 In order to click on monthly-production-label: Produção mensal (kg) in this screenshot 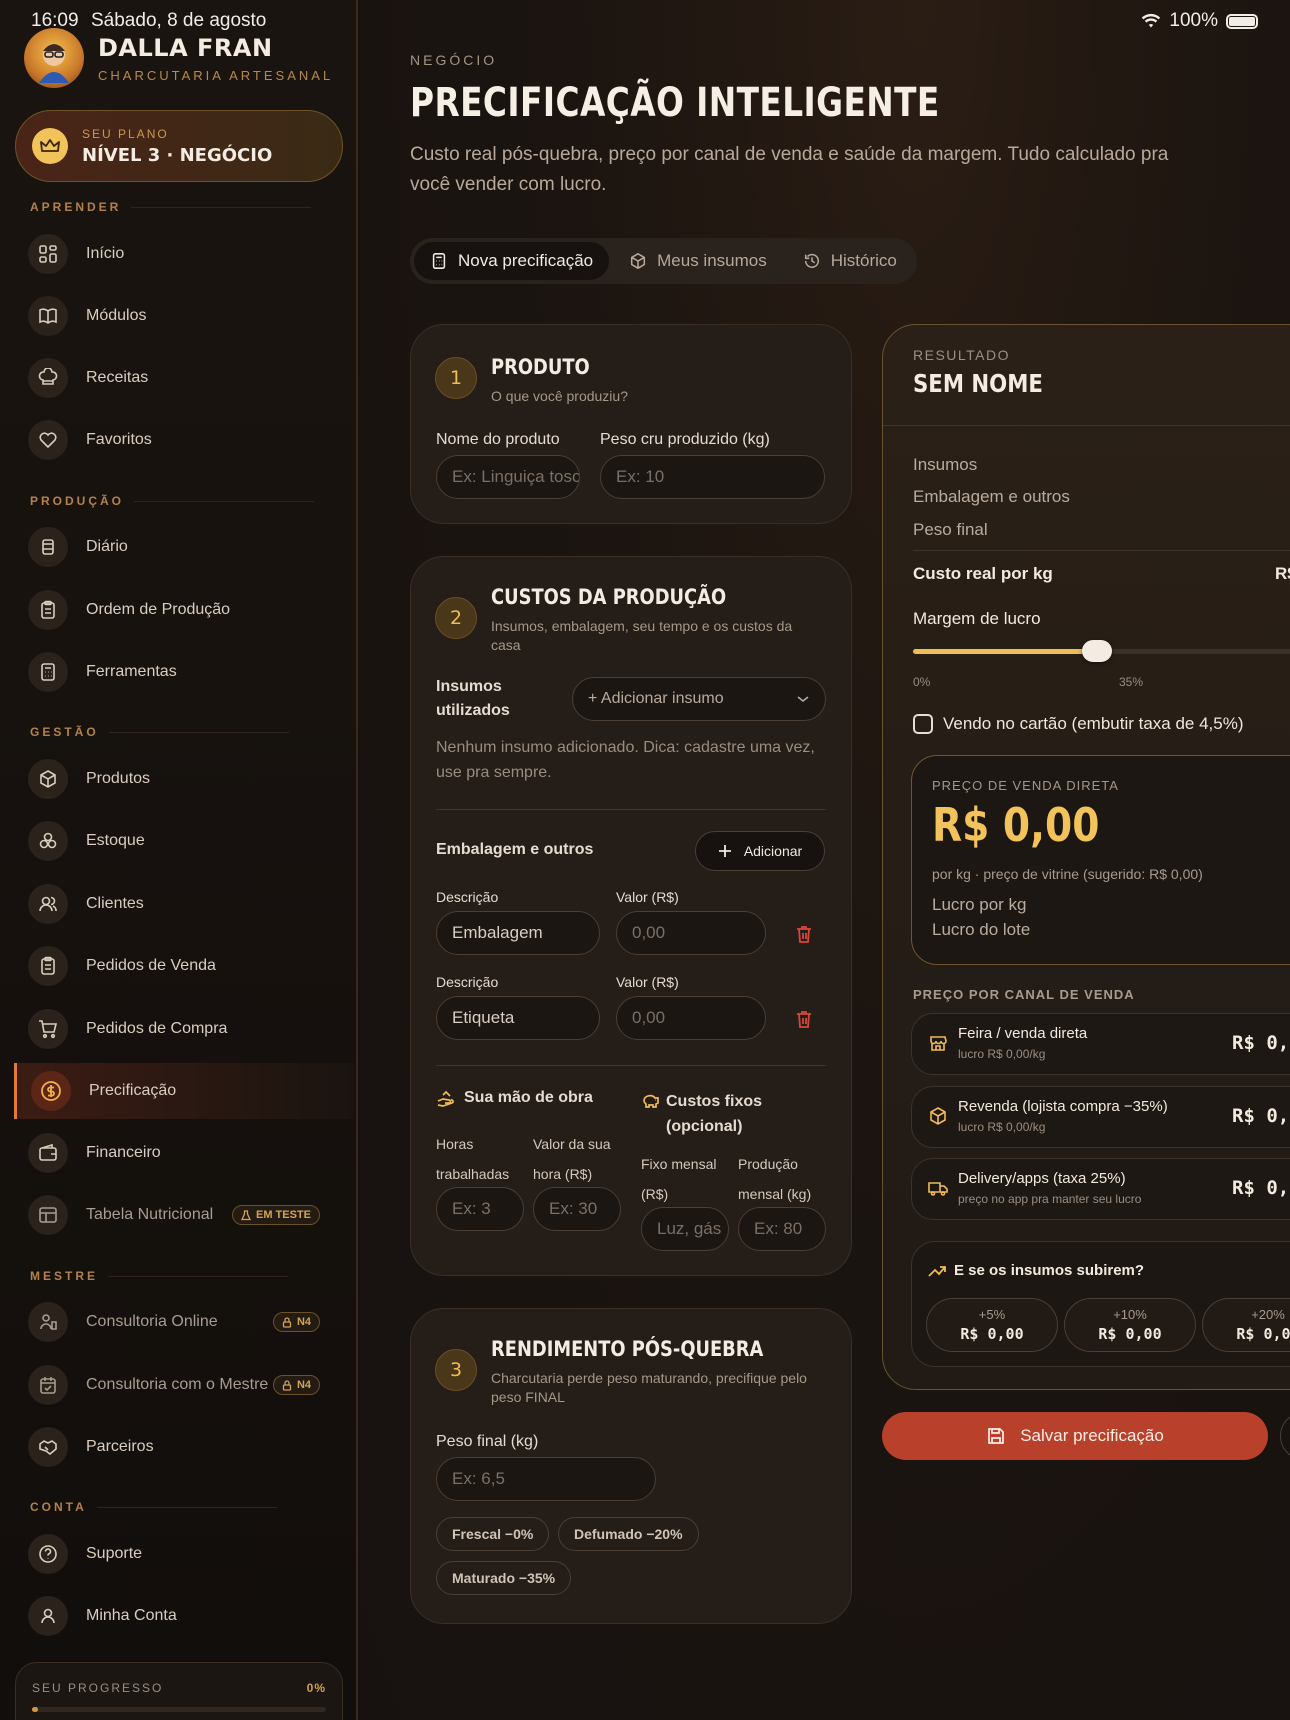, I will do `click(775, 1179)`.